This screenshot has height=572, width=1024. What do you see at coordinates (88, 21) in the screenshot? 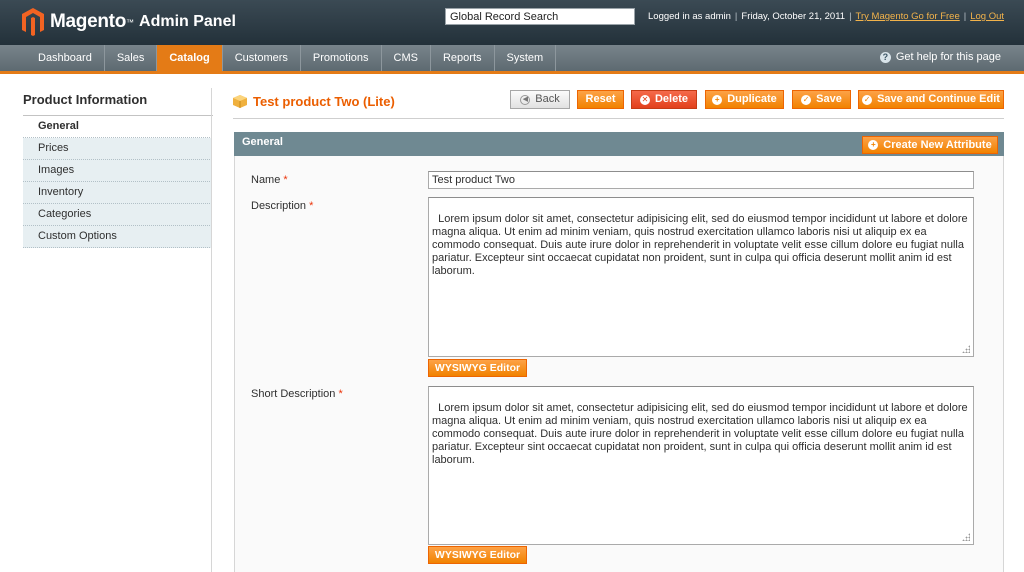
I see `brand-name: Magento` at bounding box center [88, 21].